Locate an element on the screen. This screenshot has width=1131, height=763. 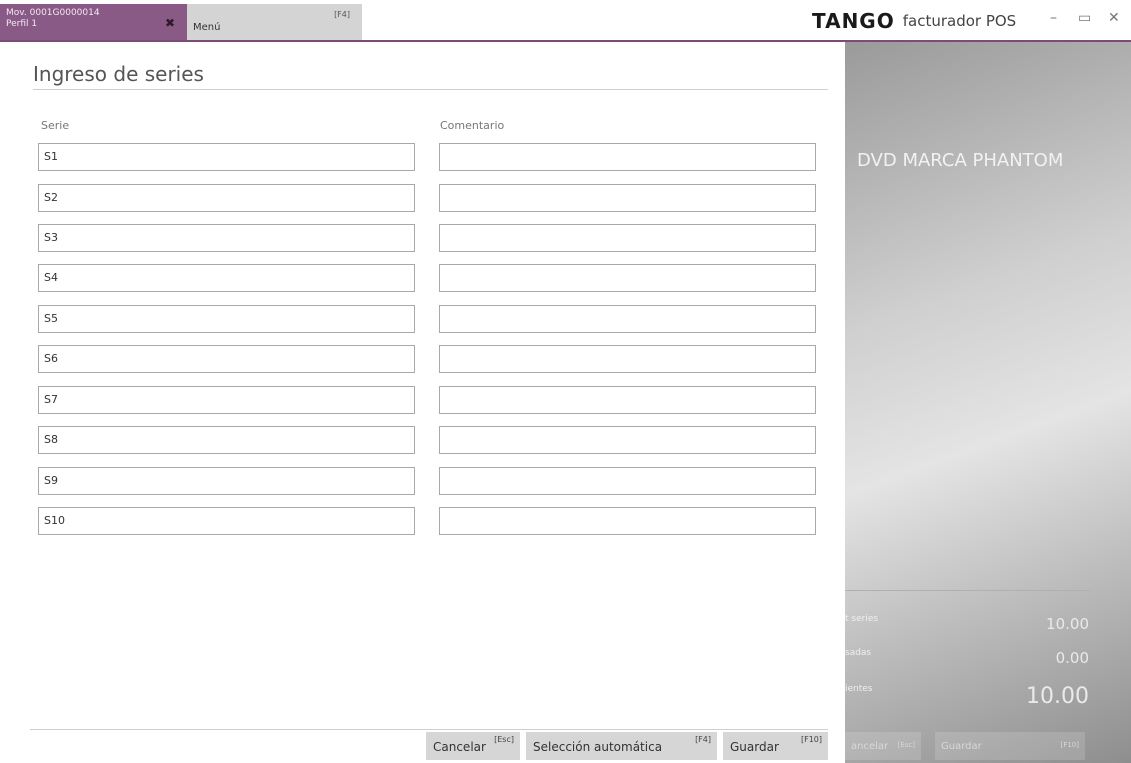
cancel-button: Cancelar [Esc] is located at coordinates (473, 746).